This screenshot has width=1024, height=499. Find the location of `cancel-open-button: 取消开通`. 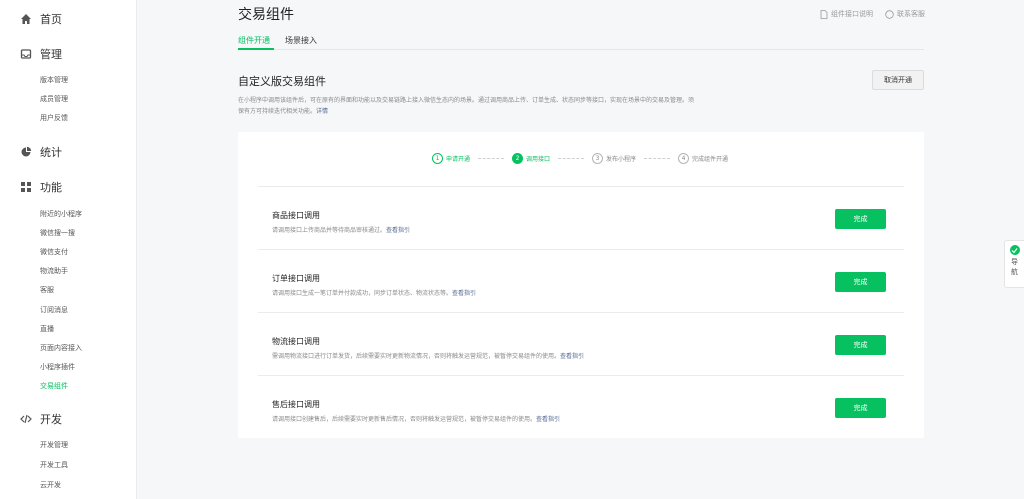

cancel-open-button: 取消开通 is located at coordinates (898, 80).